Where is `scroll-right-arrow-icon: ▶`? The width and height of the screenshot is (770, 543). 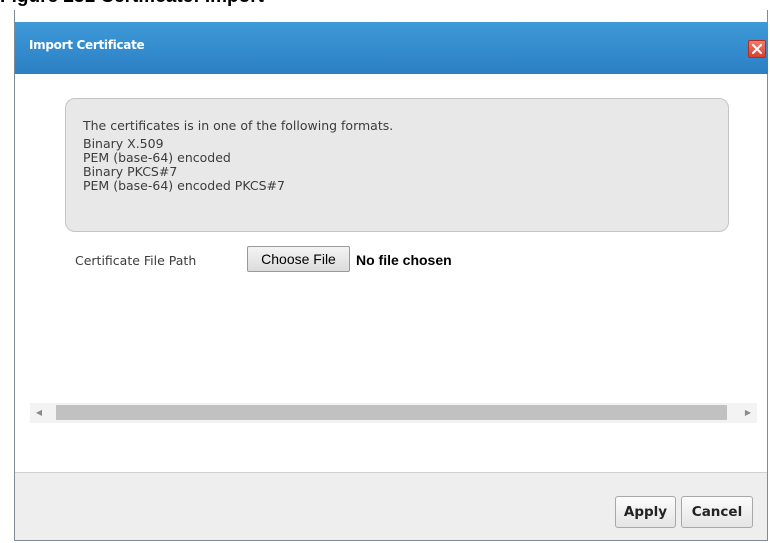 scroll-right-arrow-icon: ▶ is located at coordinates (748, 413).